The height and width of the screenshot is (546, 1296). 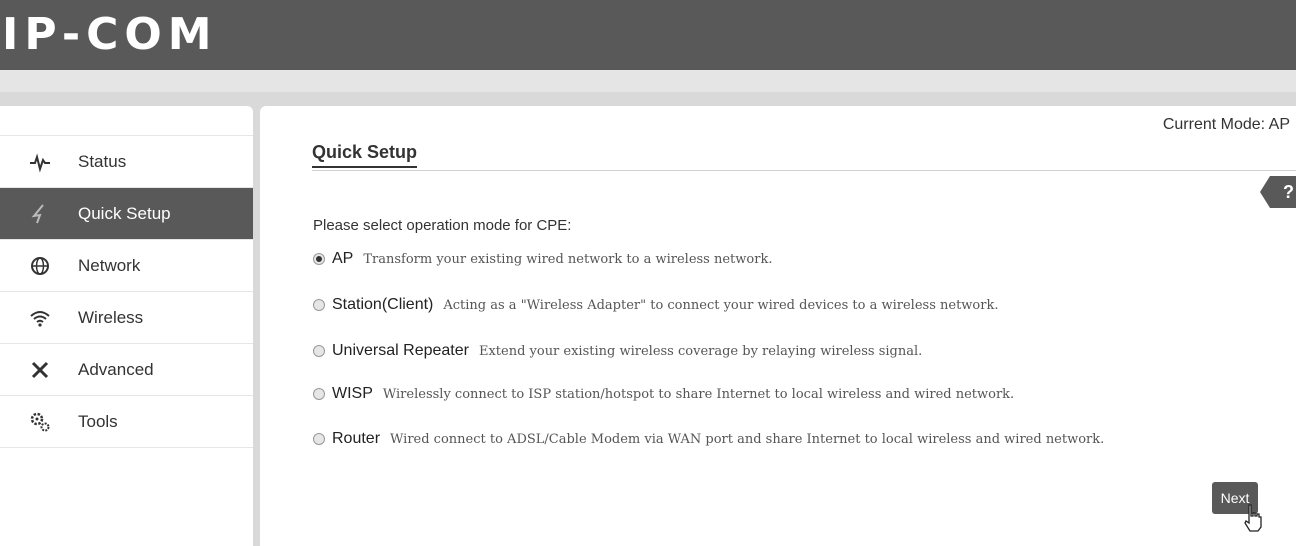 I want to click on sidebar-item-network: Network, so click(x=126, y=265).